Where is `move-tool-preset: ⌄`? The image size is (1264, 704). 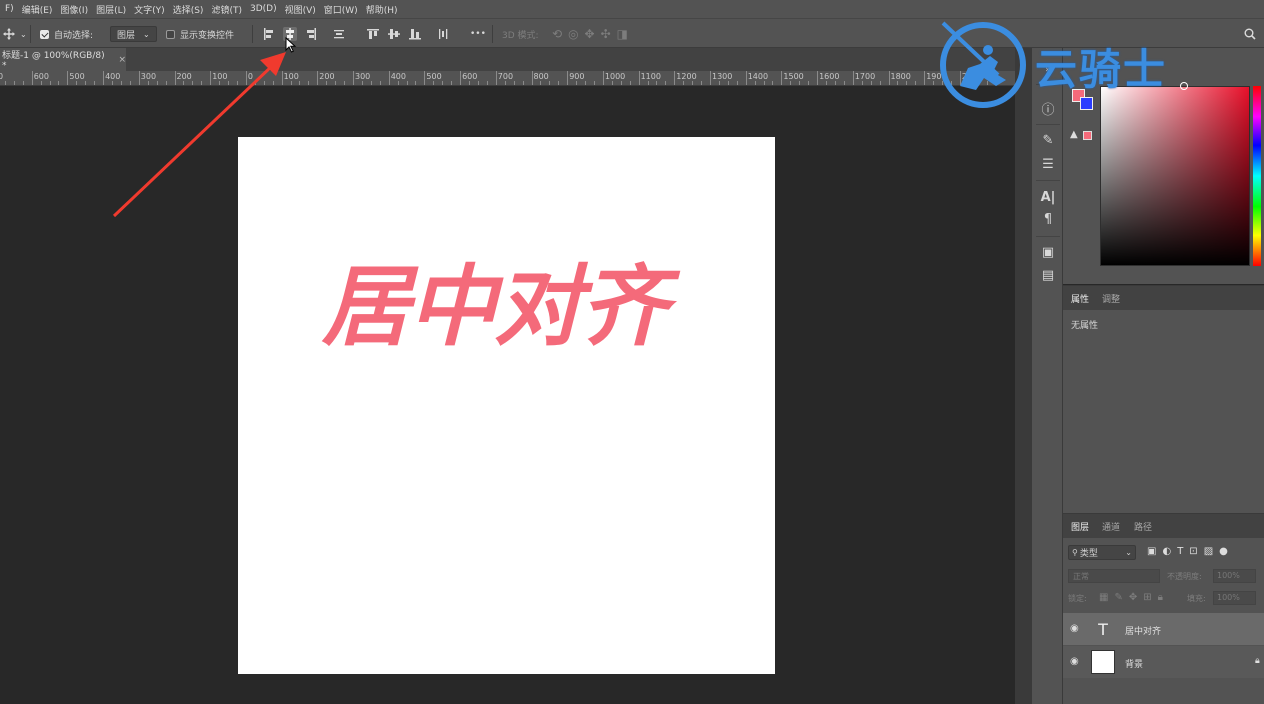
move-tool-preset: ⌄ is located at coordinates (14, 34).